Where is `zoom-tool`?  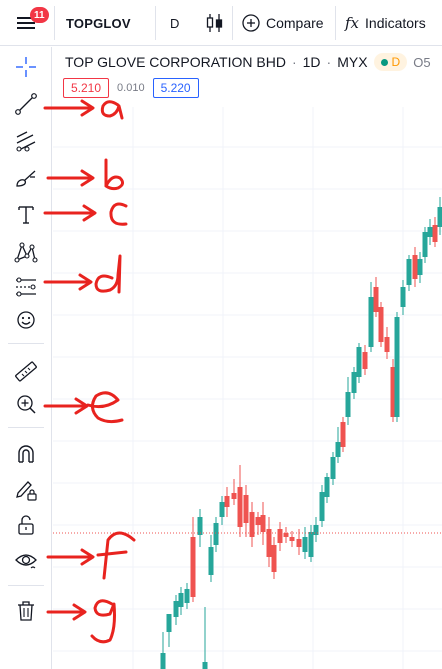 zoom-tool is located at coordinates (26, 404).